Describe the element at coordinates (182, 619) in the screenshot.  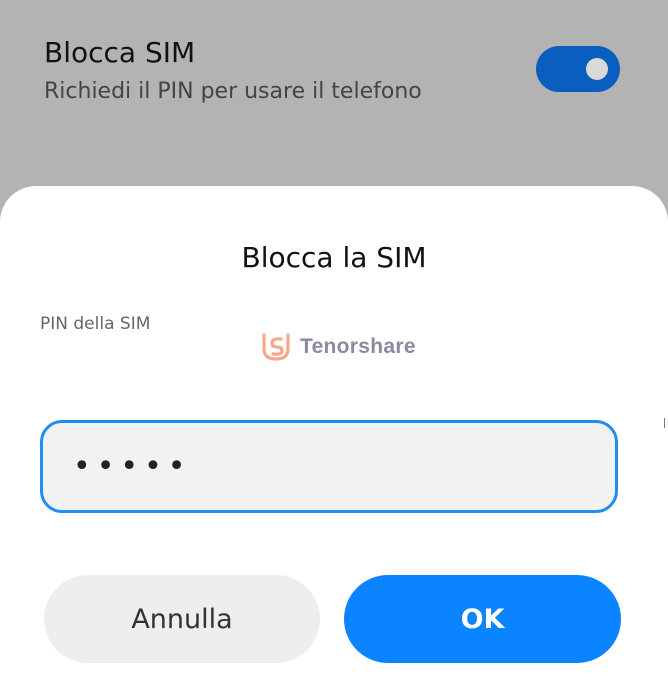
I see `cancel-button: Annulla` at that location.